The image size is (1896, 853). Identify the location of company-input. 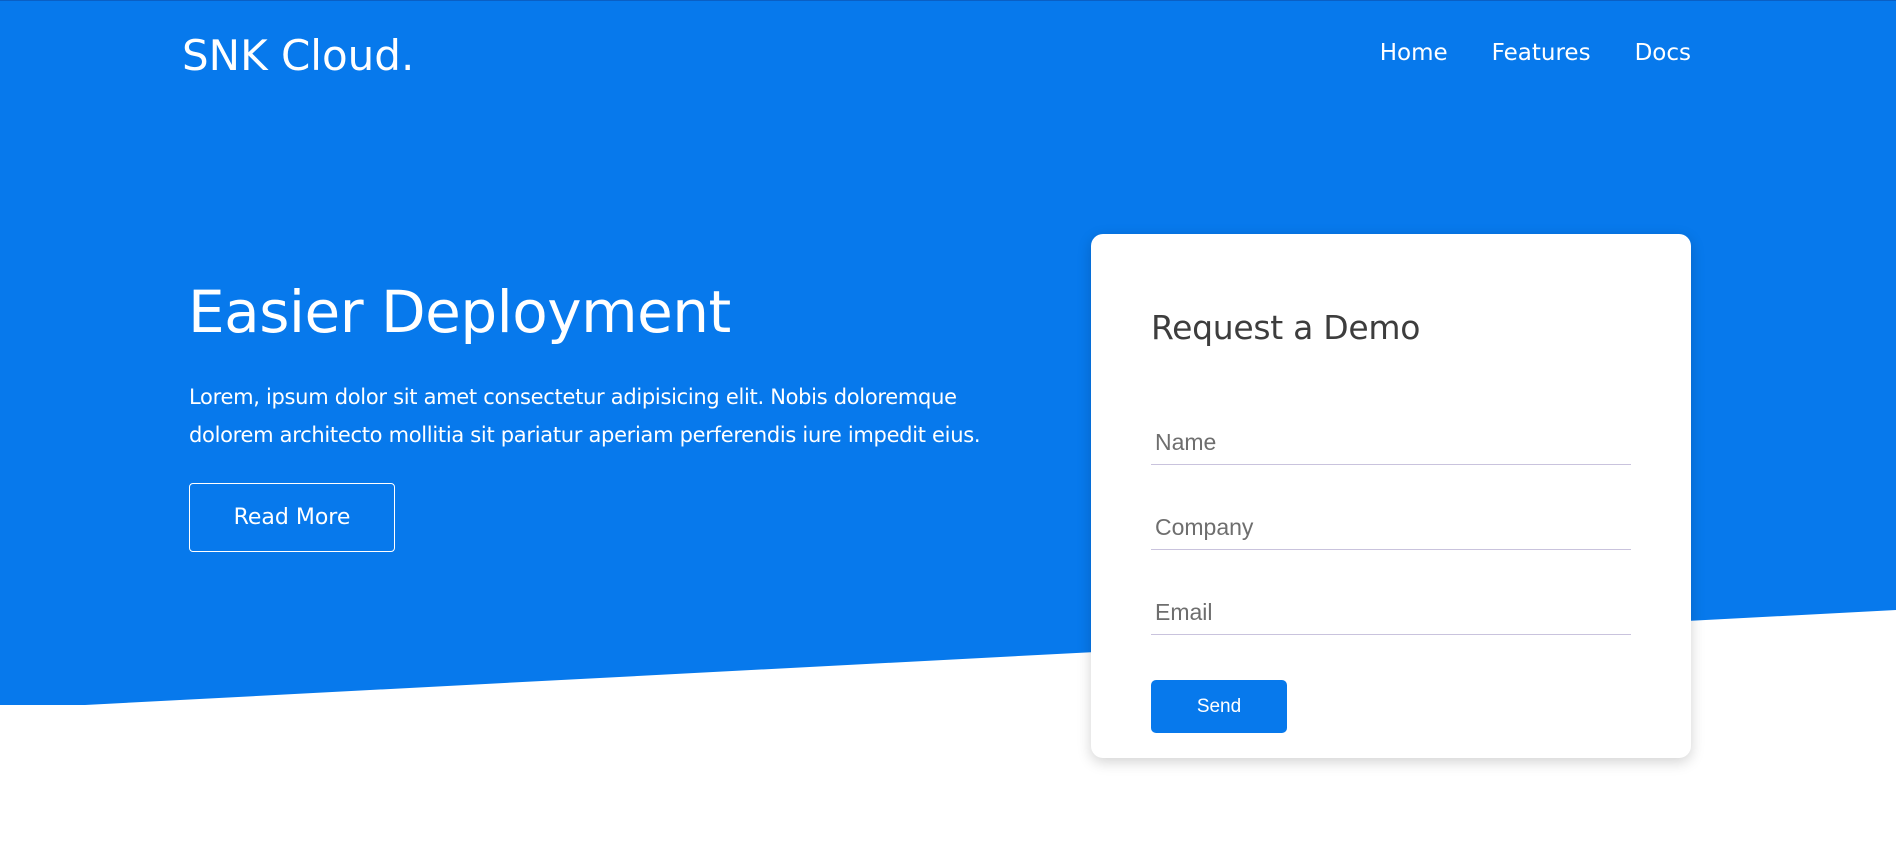
(1391, 528).